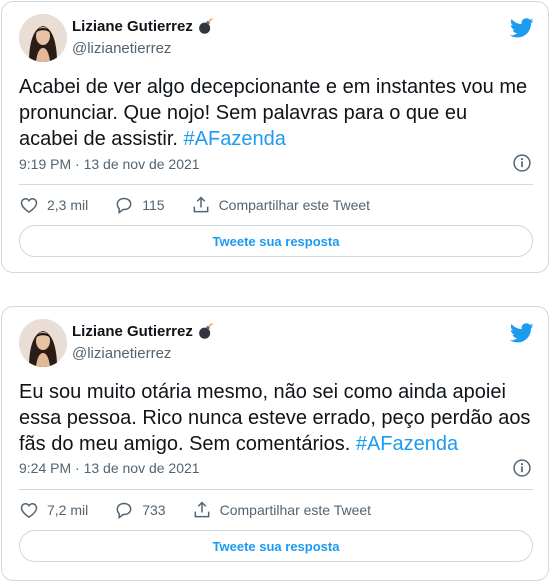  I want to click on tweet-actions: 2,3 mil 115 Compartilhar este Tweet, so click(207, 205).